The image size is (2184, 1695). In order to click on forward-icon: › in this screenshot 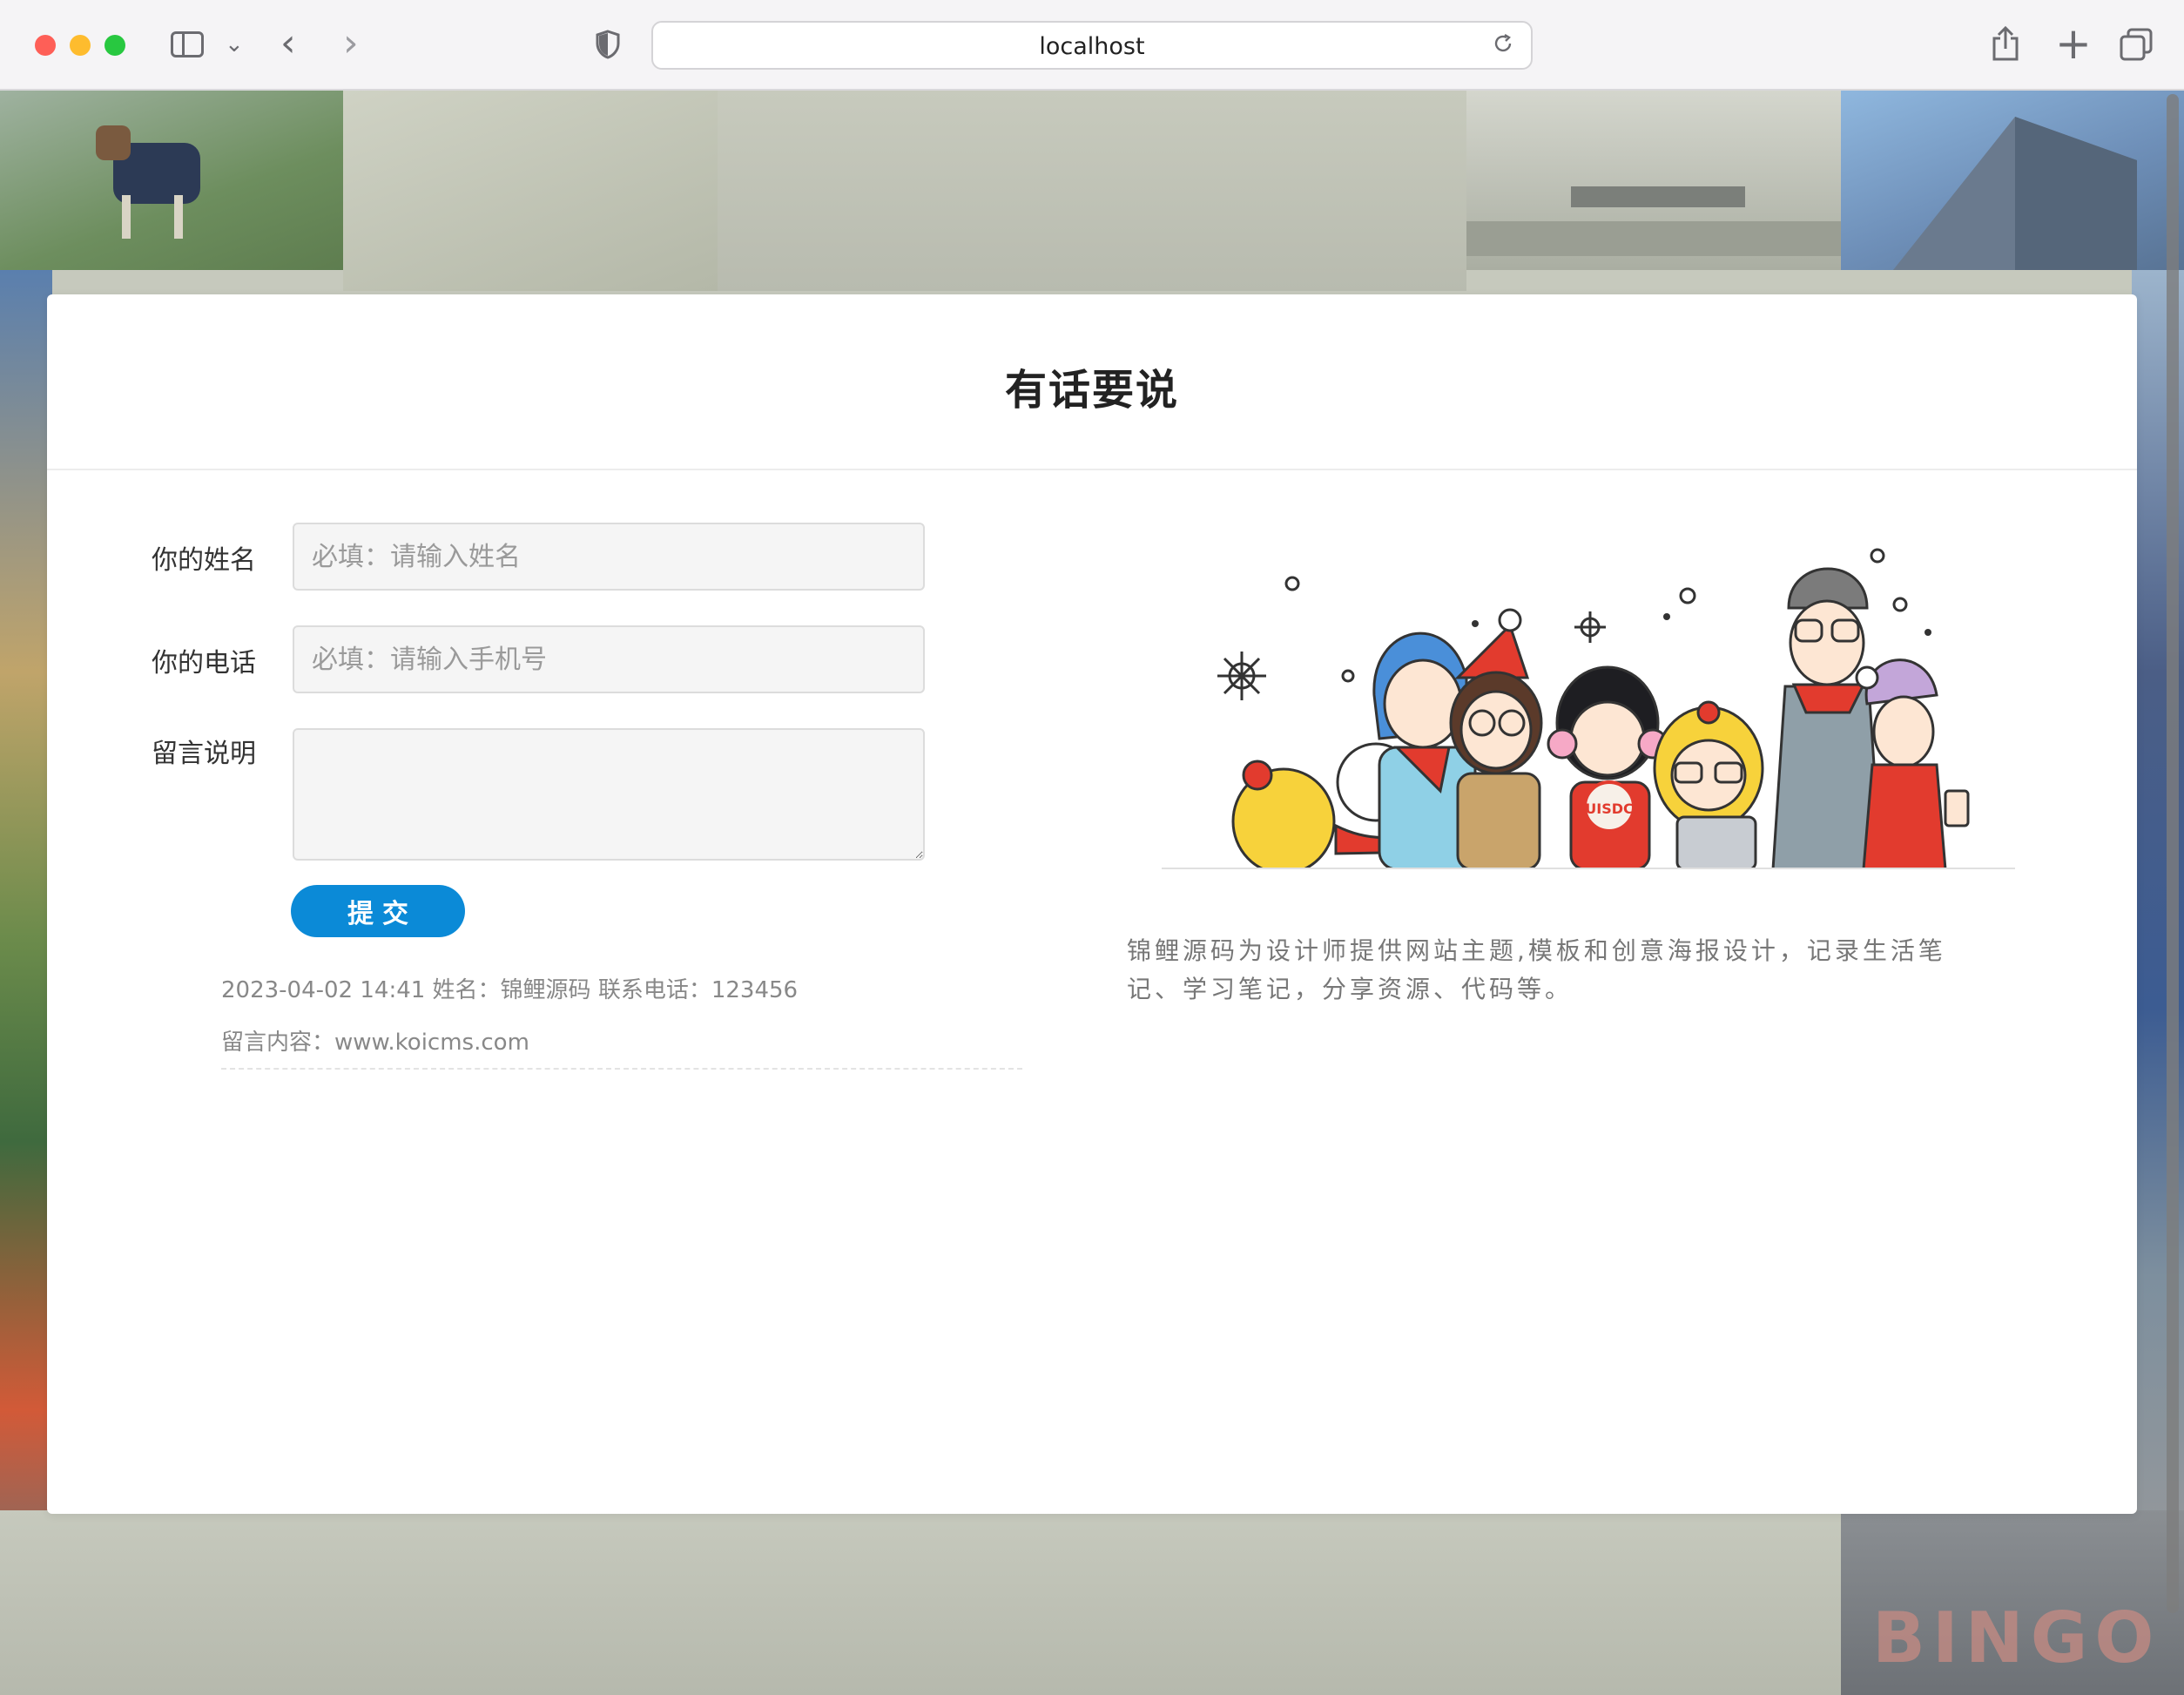, I will do `click(351, 43)`.